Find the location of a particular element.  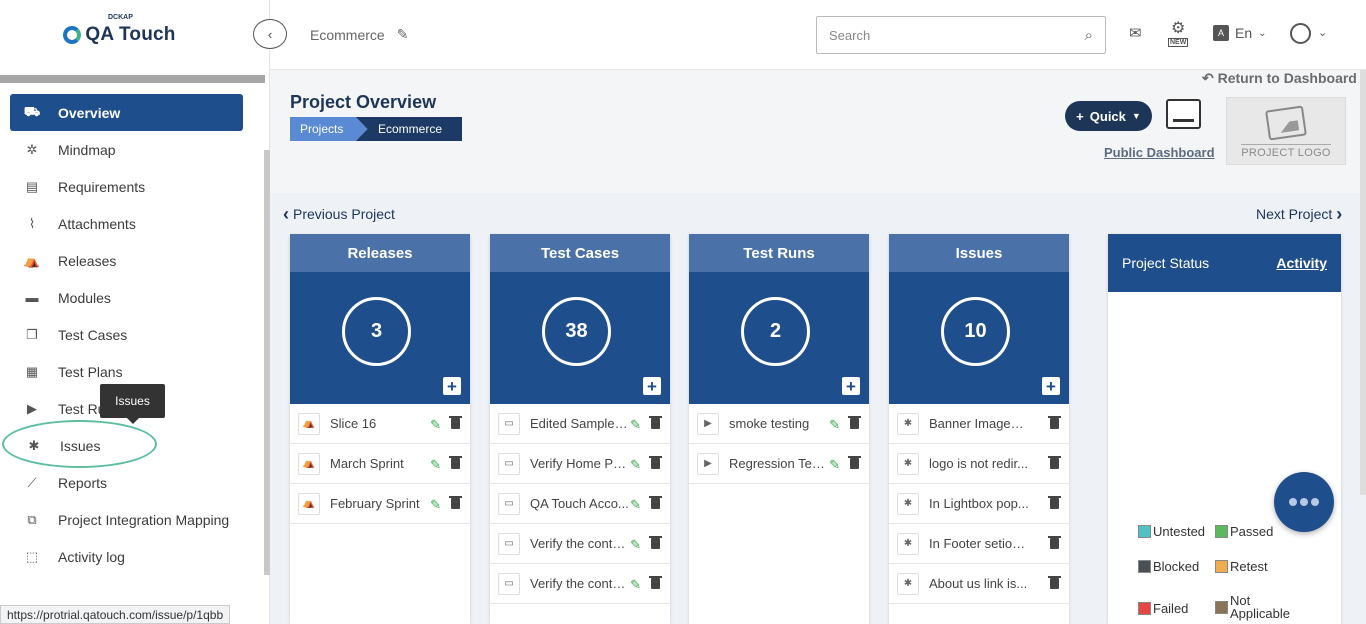

list-item: ⛺ March Sprint ✎ is located at coordinates (380, 464).